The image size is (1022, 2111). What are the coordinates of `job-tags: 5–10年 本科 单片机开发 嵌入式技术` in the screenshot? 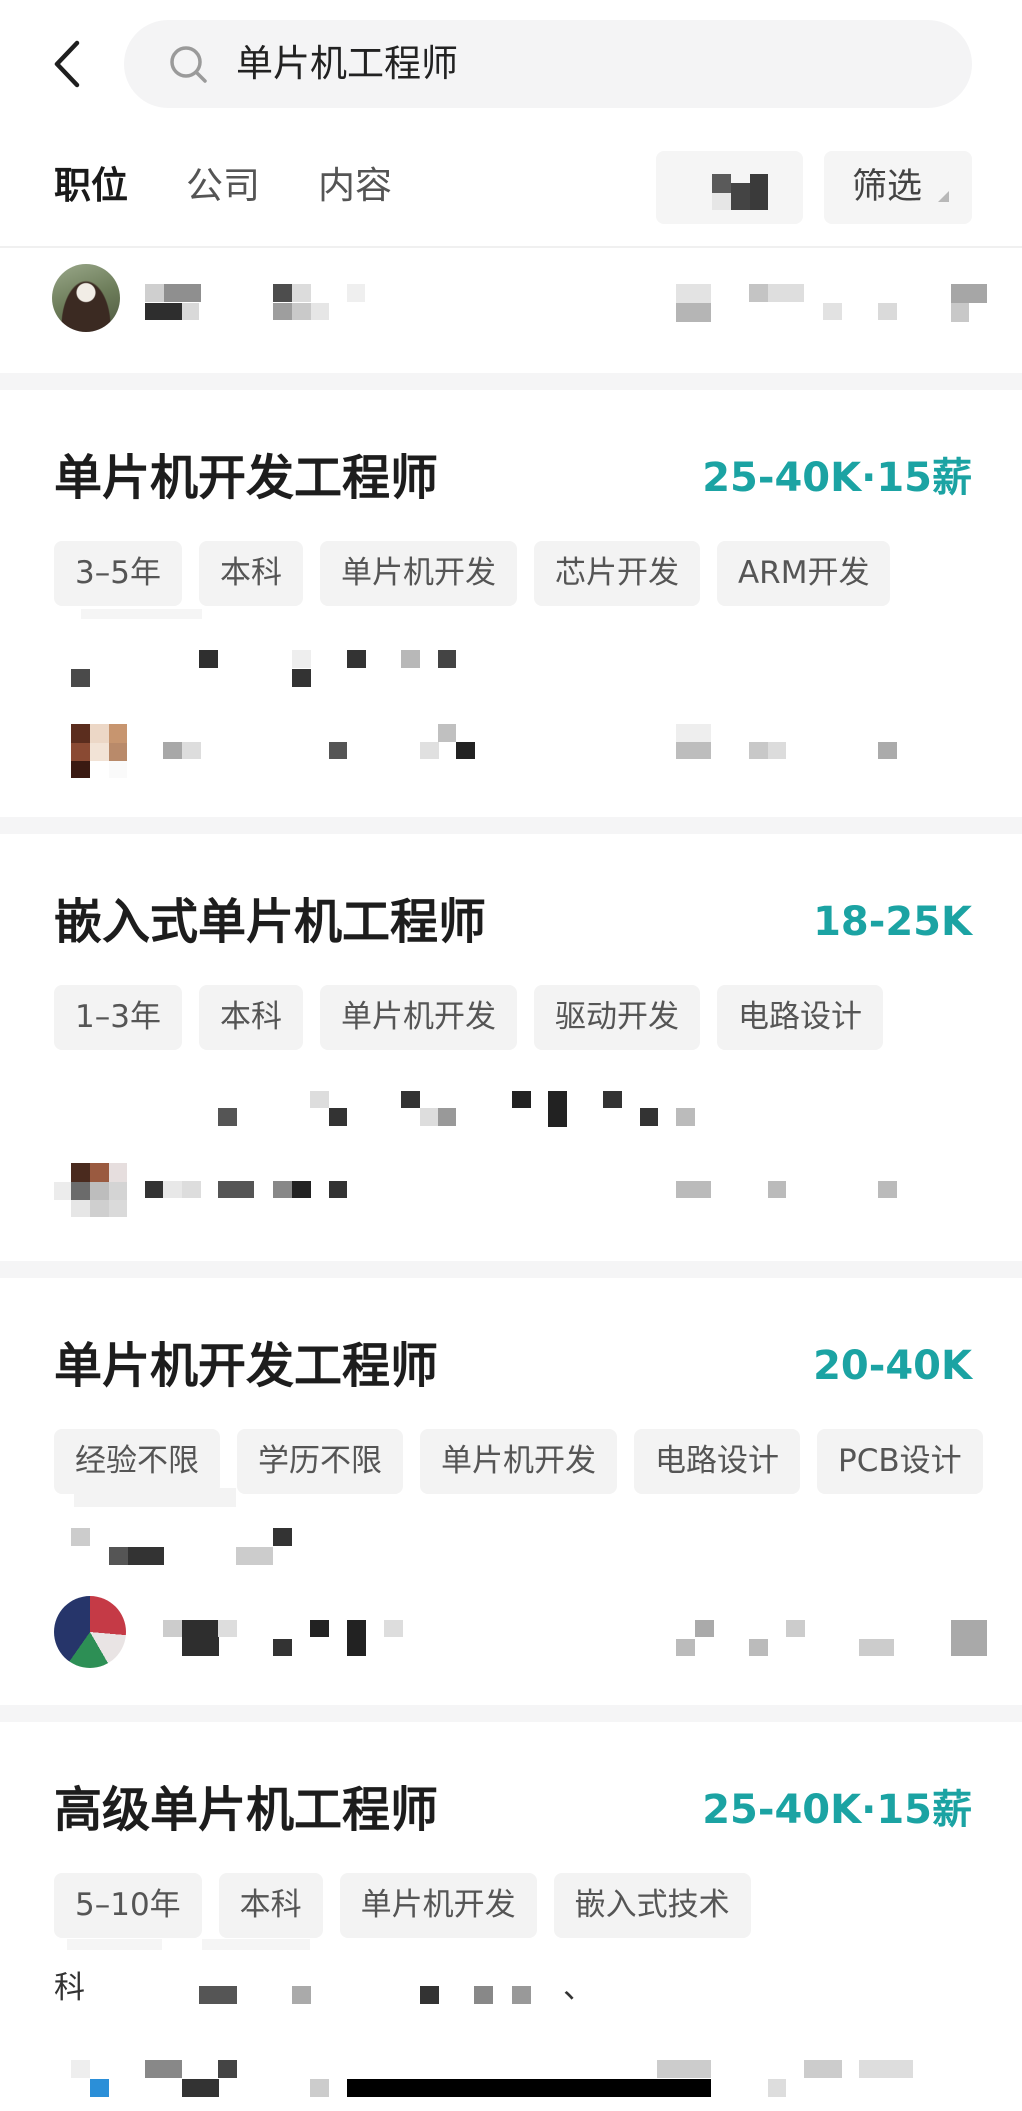 It's located at (538, 1905).